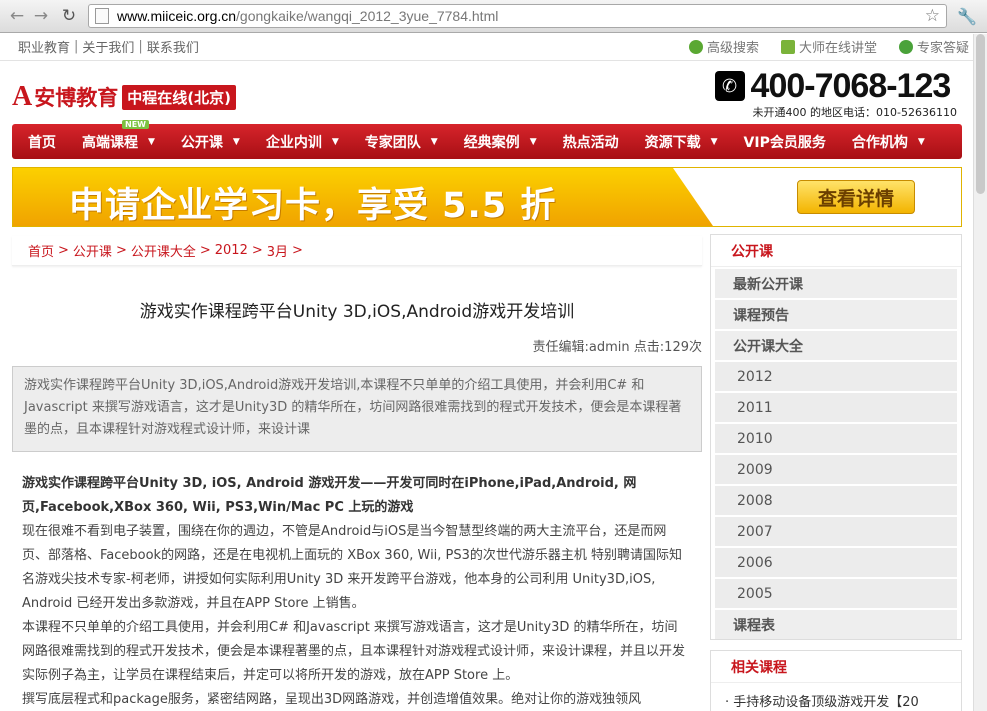 The height and width of the screenshot is (711, 987). What do you see at coordinates (92, 250) in the screenshot?
I see `breadcrumb-public-courses: 公开课` at bounding box center [92, 250].